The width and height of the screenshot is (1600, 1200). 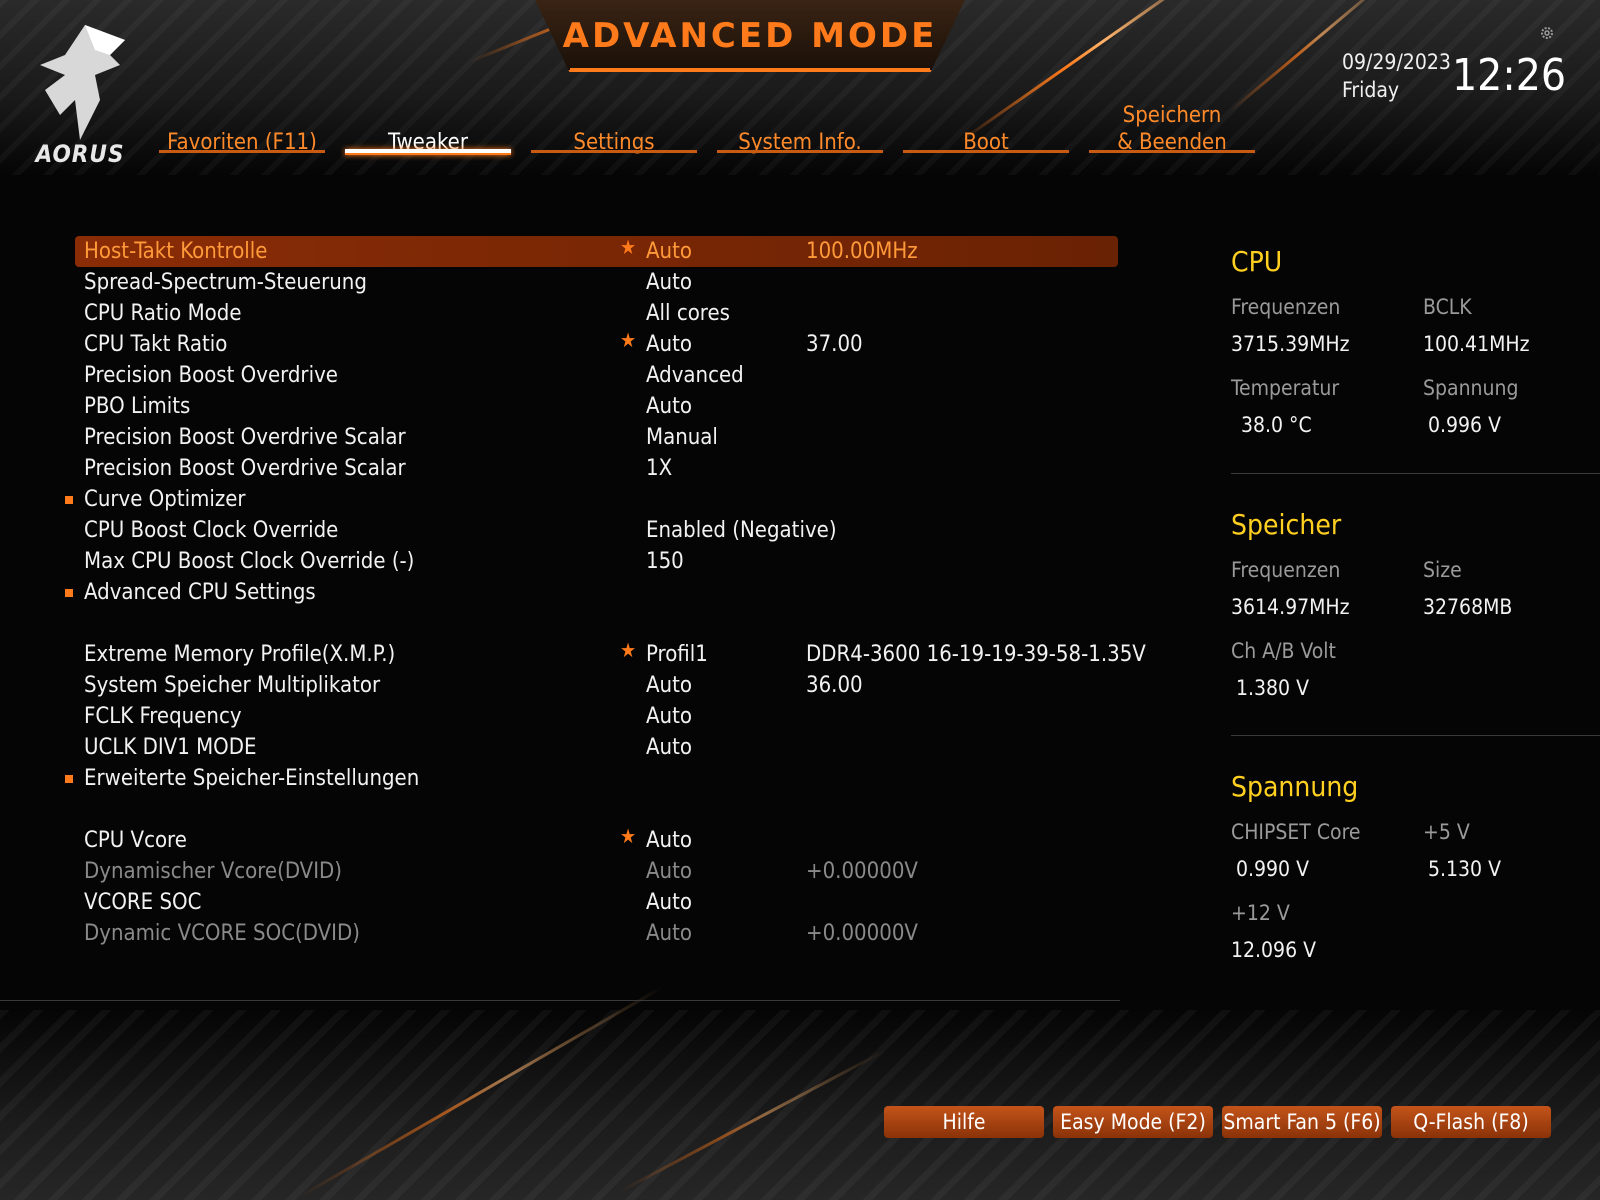 What do you see at coordinates (1276, 425) in the screenshot?
I see `cpu-temp-value: 38.0 °C` at bounding box center [1276, 425].